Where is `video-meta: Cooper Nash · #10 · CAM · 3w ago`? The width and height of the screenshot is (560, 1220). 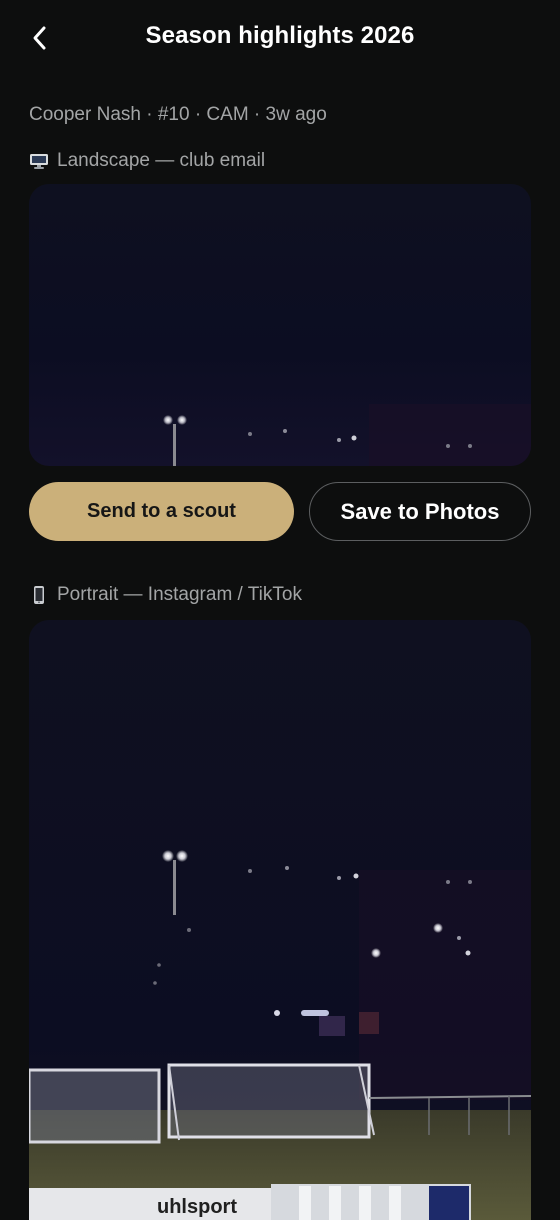
video-meta: Cooper Nash · #10 · CAM · 3w ago is located at coordinates (178, 114).